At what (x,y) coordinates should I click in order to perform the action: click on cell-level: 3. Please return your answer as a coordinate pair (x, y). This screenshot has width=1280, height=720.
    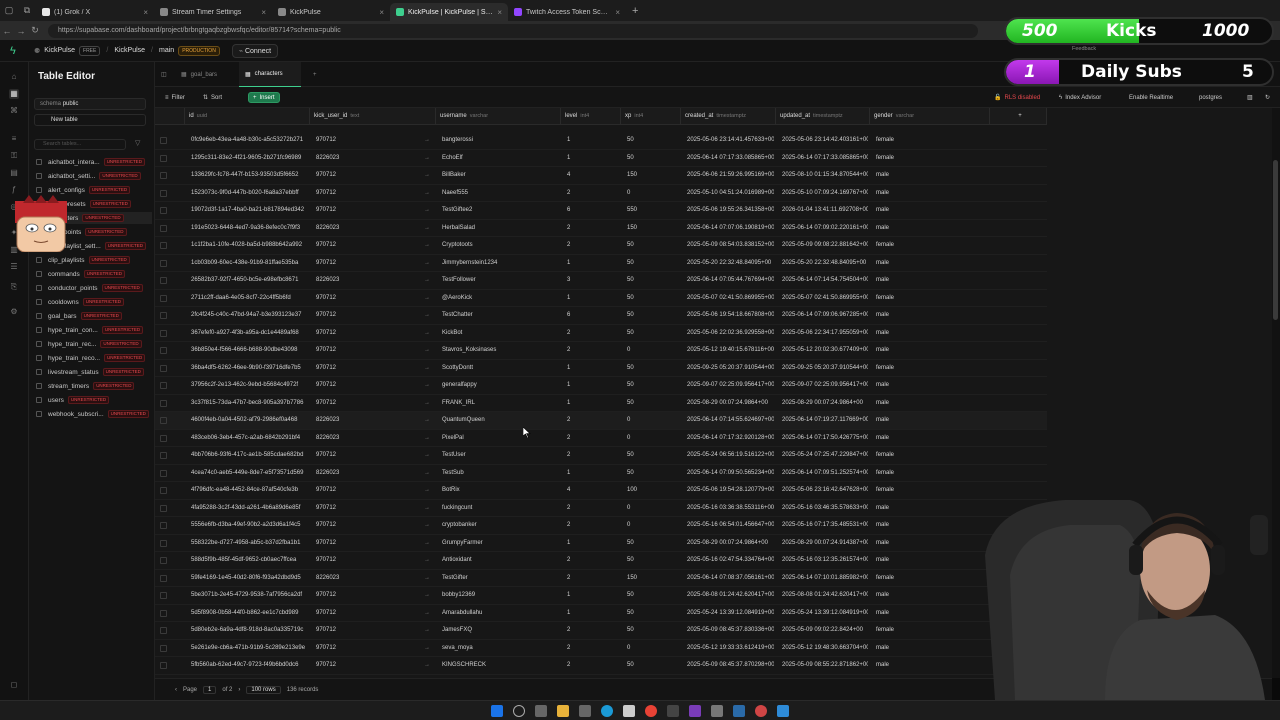
    Looking at the image, I should click on (593, 280).